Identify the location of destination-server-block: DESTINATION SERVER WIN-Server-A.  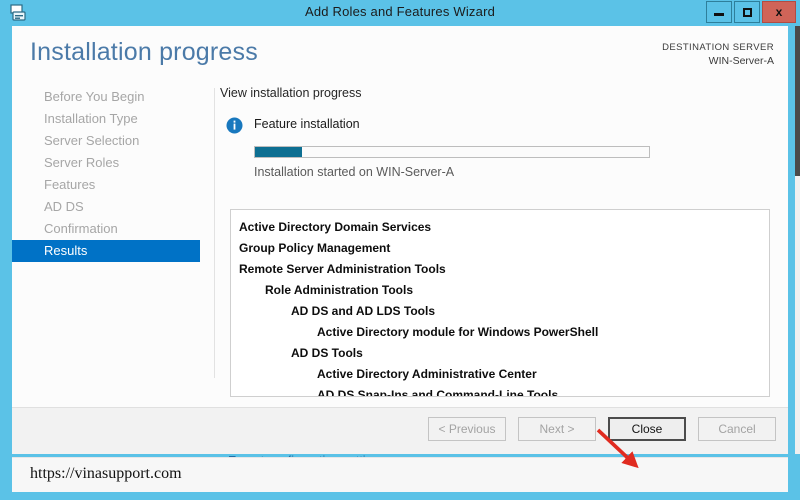
(718, 55).